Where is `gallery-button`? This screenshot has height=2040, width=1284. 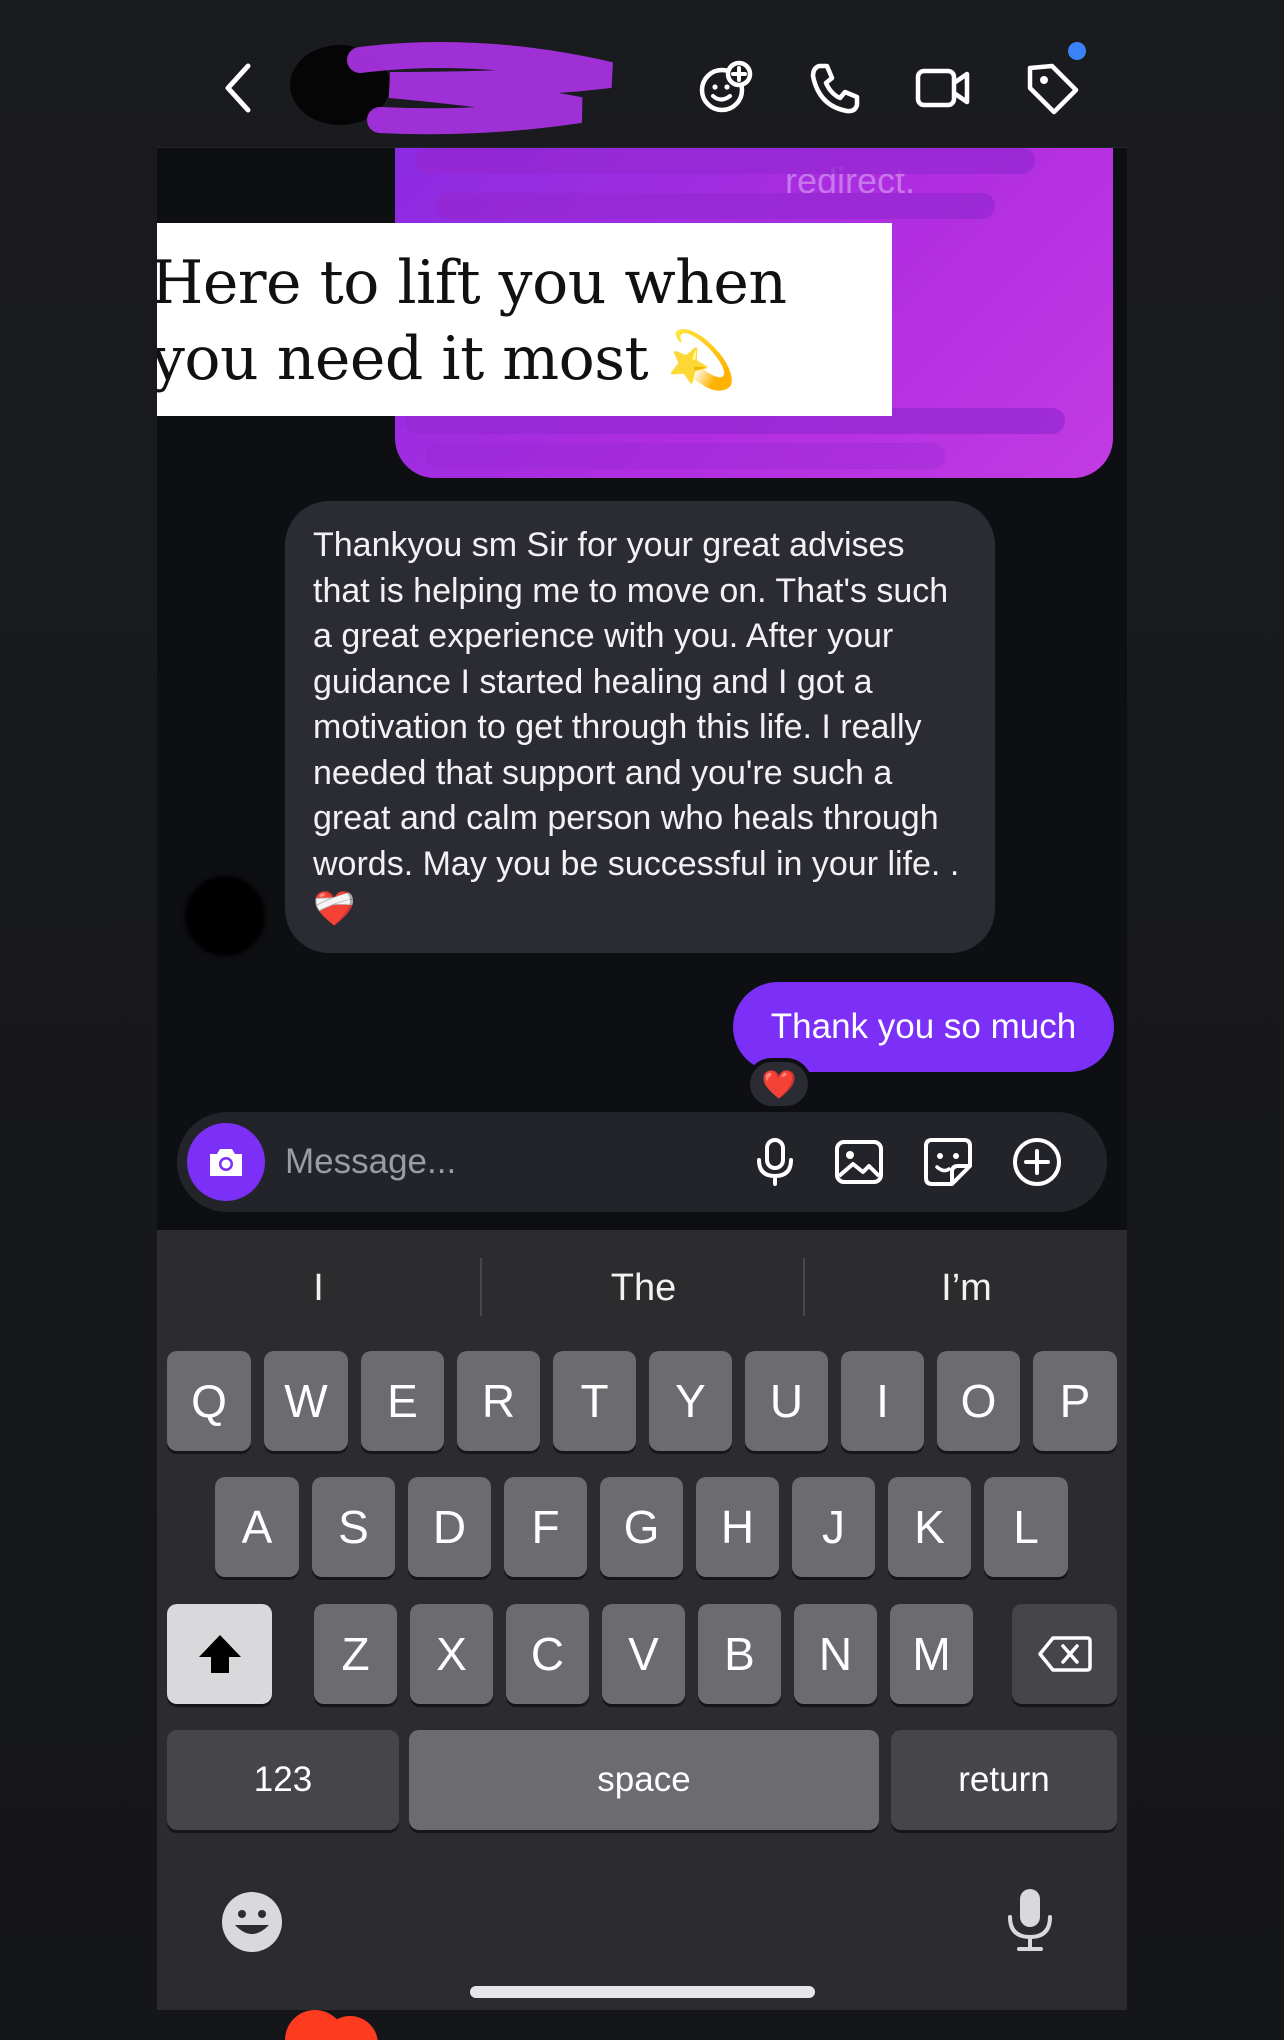
gallery-button is located at coordinates (859, 1162).